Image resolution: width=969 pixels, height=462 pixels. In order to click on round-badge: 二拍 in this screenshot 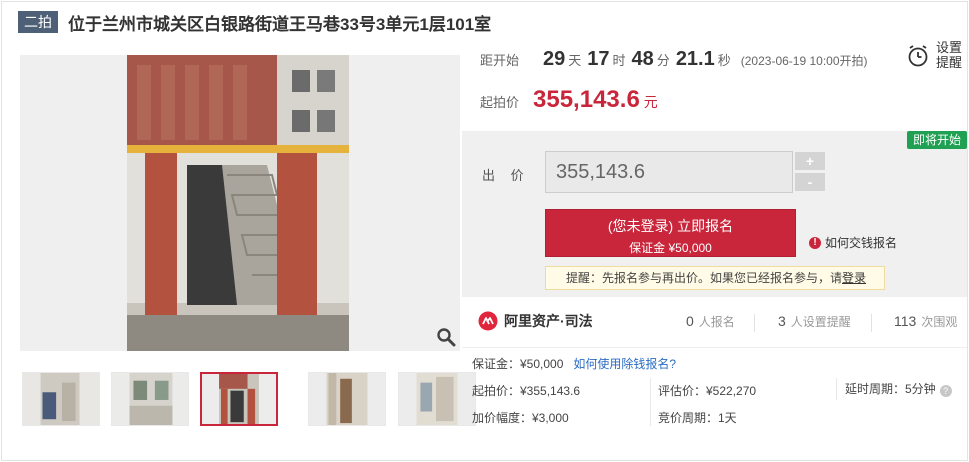, I will do `click(38, 22)`.